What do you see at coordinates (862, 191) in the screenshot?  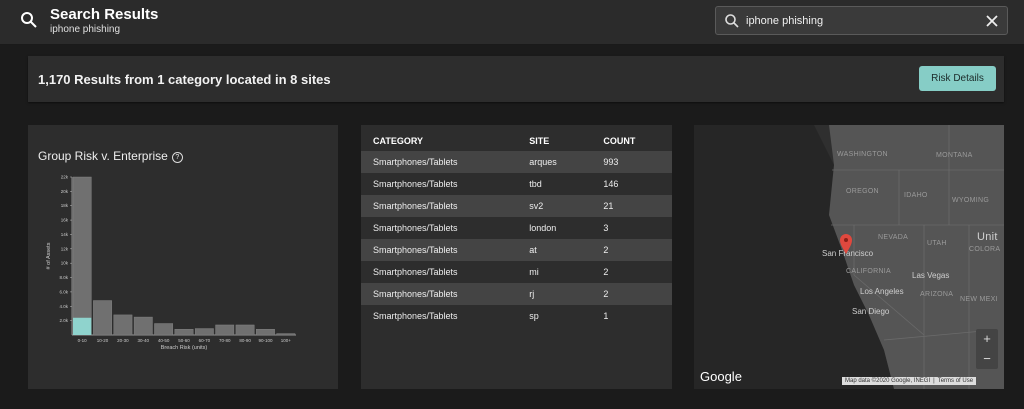 I see `map-label-oregon: OREGON` at bounding box center [862, 191].